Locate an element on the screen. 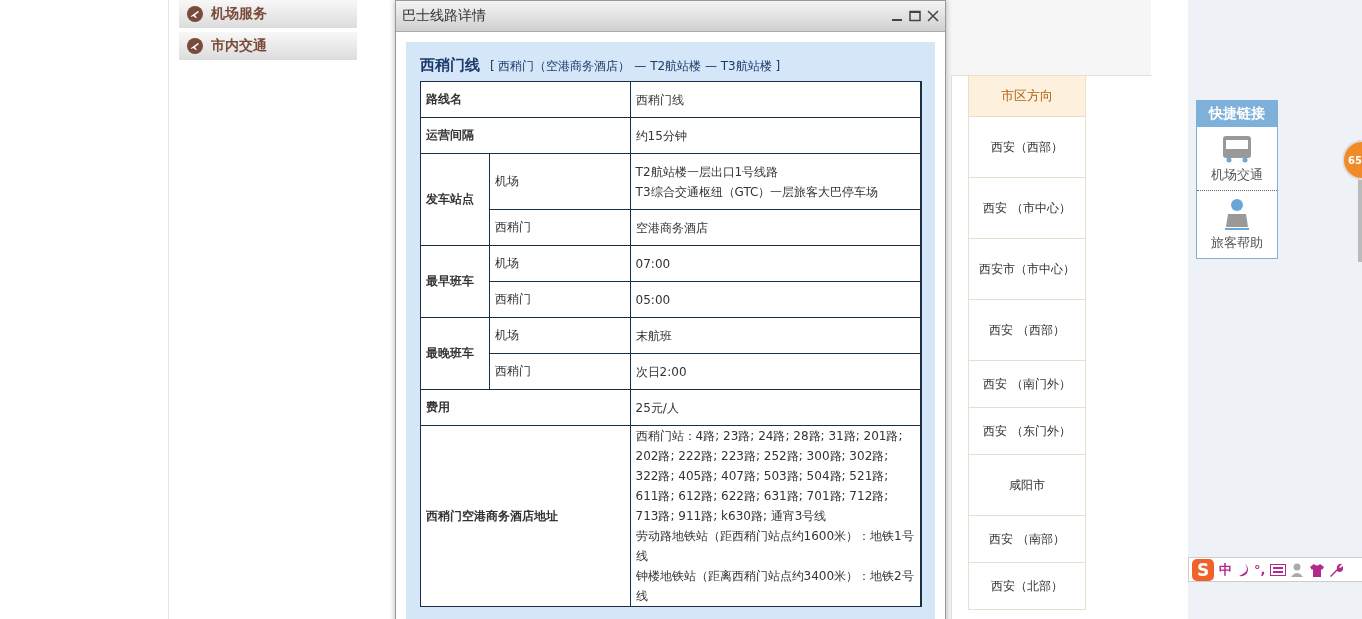 Image resolution: width=1362 pixels, height=619 pixels. table-cell: 西安 （东门外） is located at coordinates (1027, 431).